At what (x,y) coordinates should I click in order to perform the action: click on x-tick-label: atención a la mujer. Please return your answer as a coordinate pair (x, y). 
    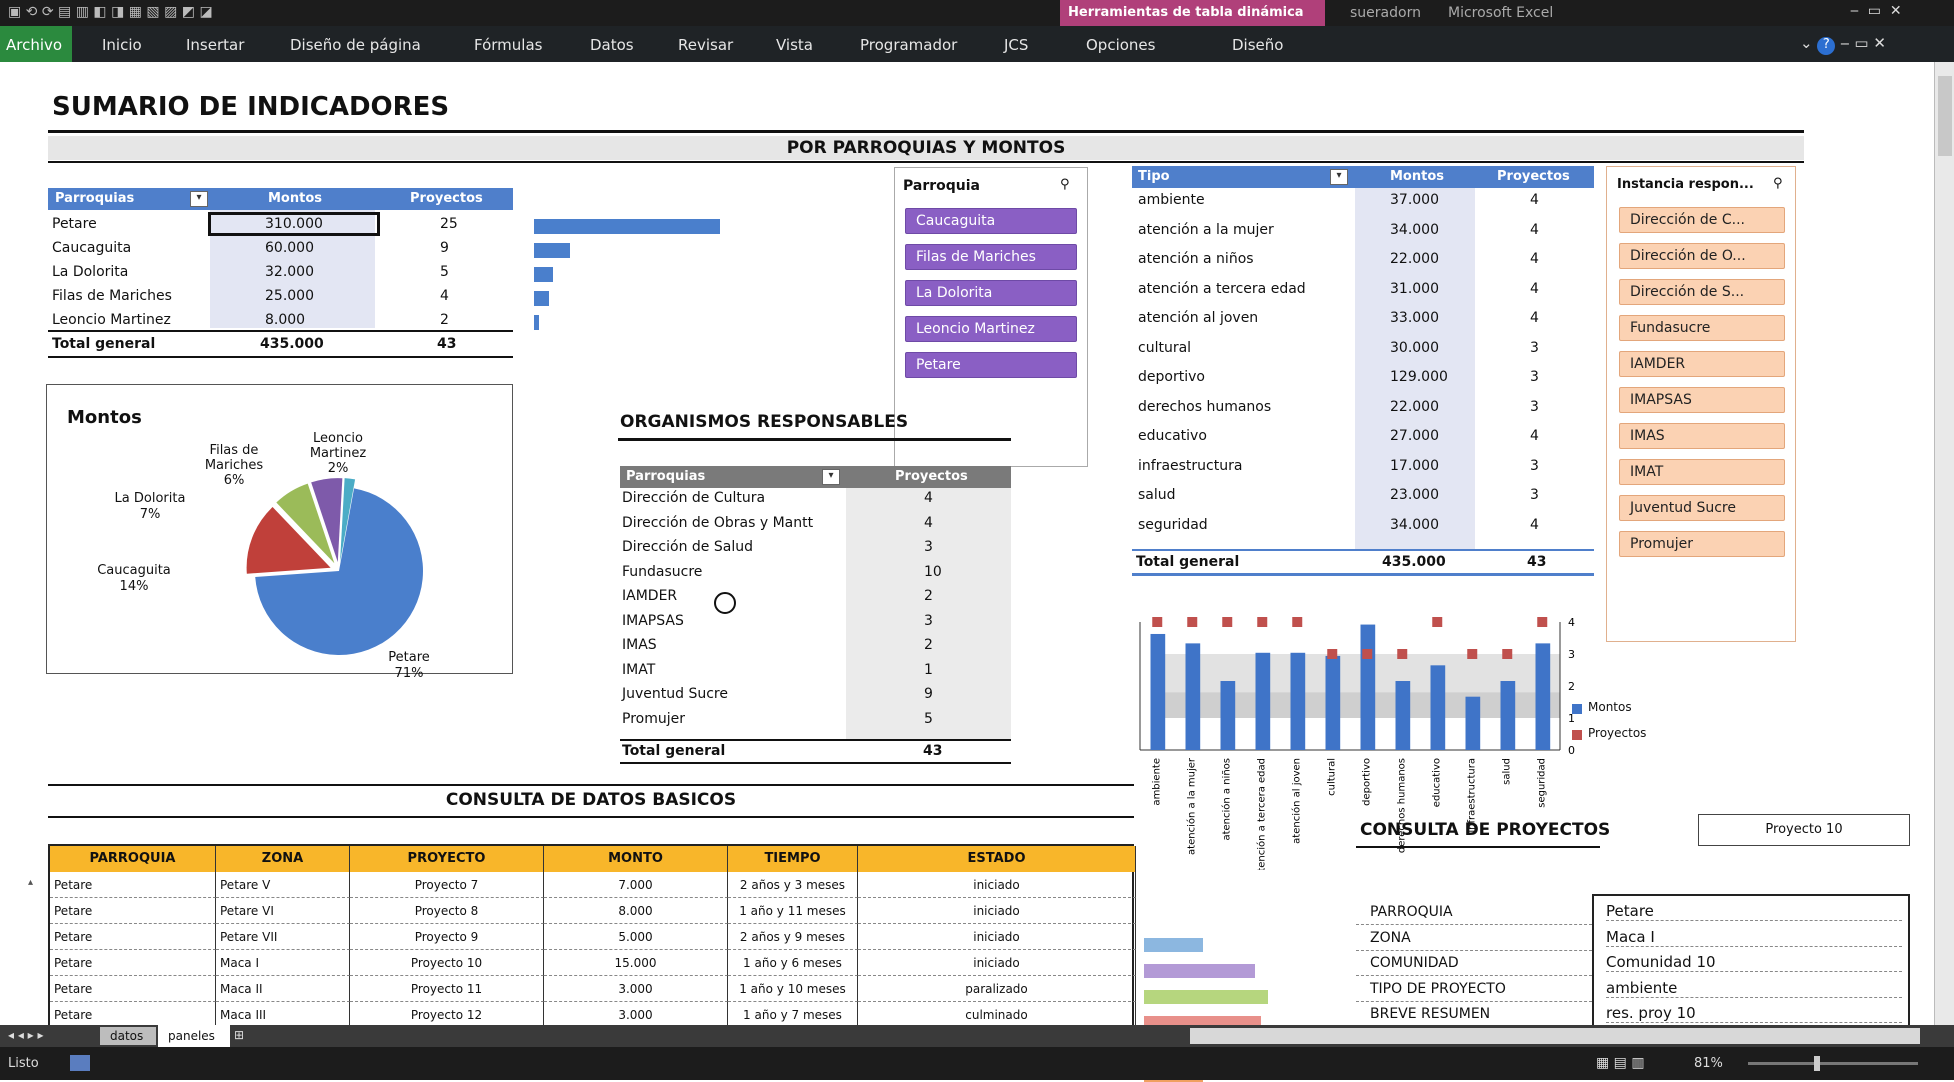
    Looking at the image, I should click on (1191, 806).